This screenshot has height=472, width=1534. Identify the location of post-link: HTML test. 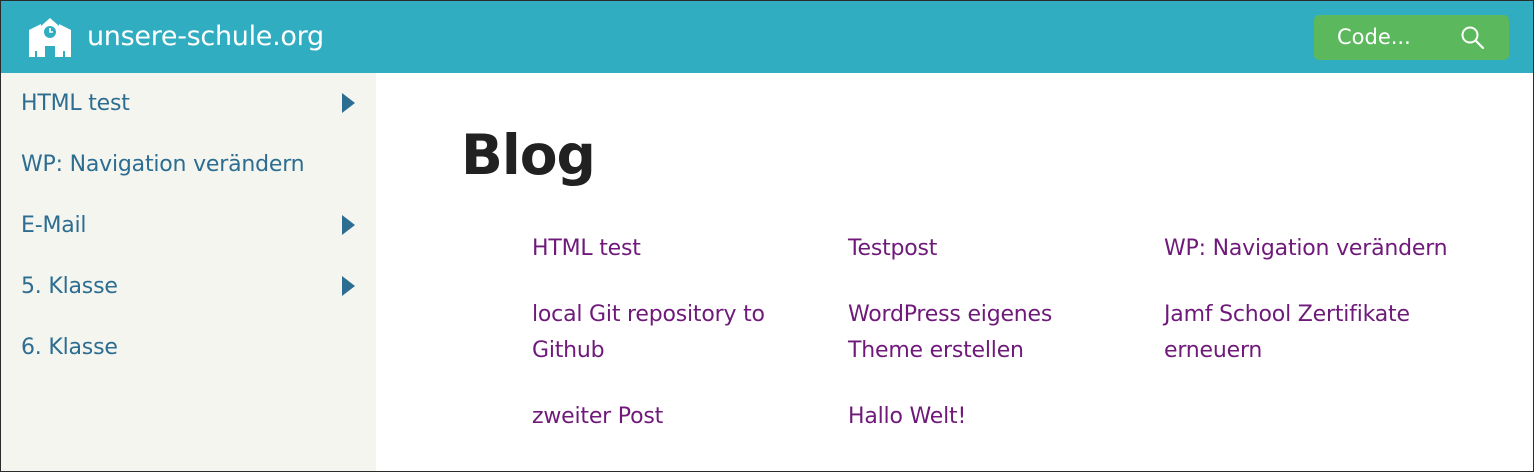
(674, 249).